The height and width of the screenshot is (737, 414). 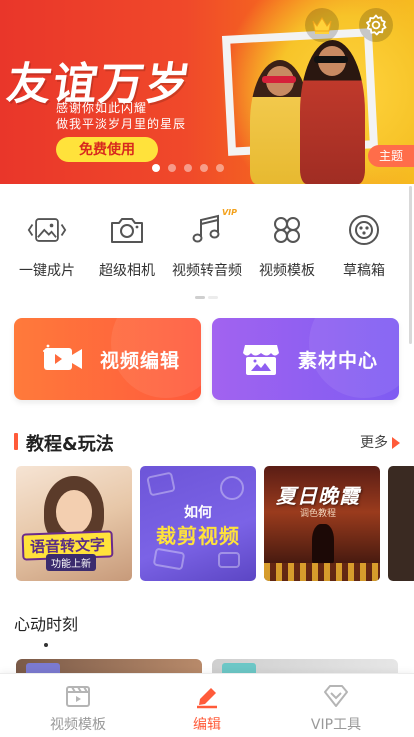 What do you see at coordinates (364, 230) in the screenshot?
I see `drafts-icon` at bounding box center [364, 230].